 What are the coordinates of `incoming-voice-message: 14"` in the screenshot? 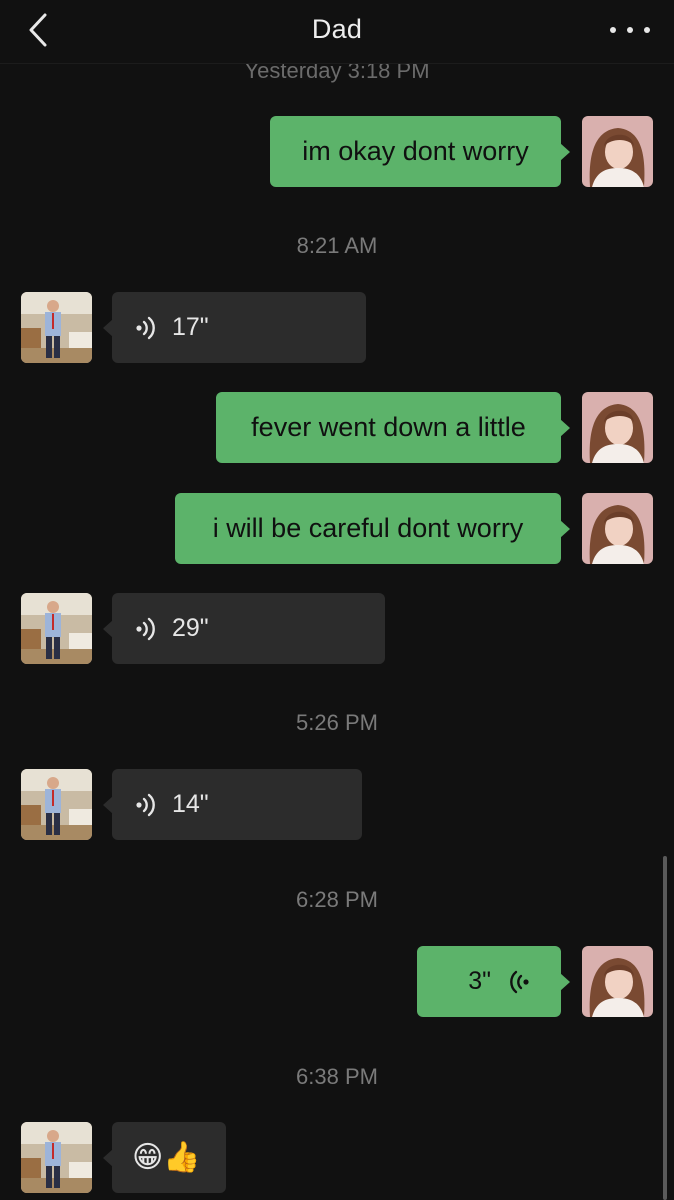 It's located at (232, 804).